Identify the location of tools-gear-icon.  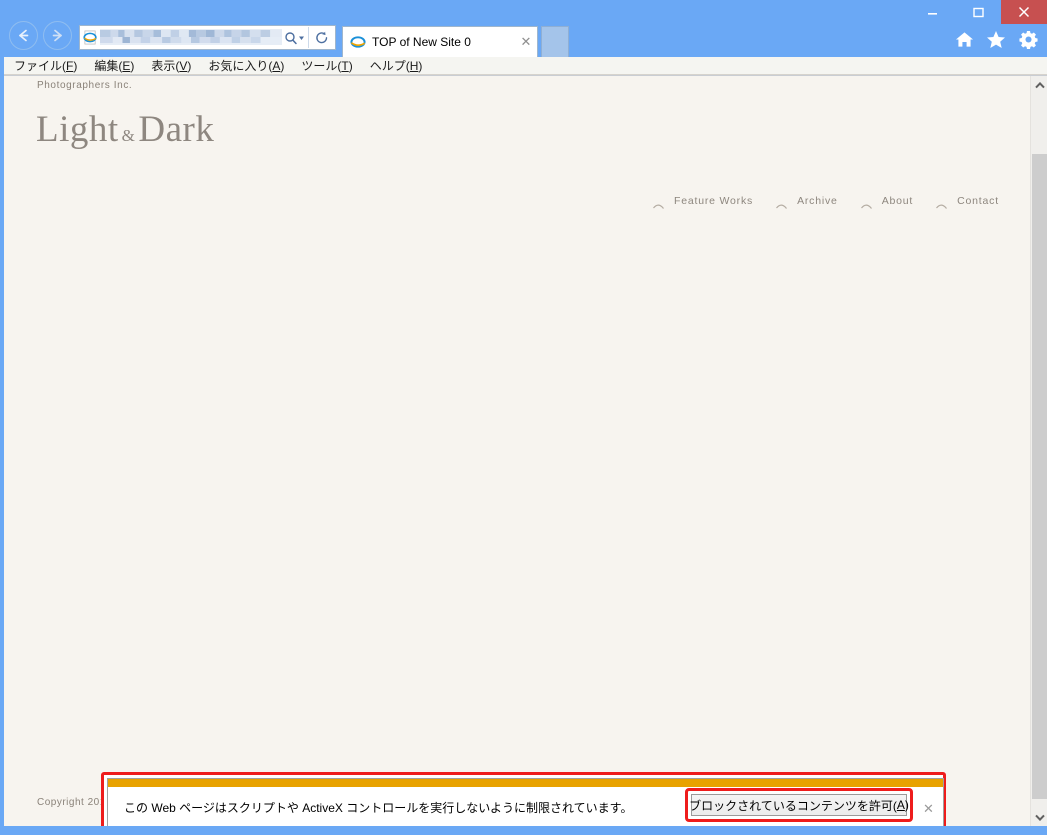
(1028, 39).